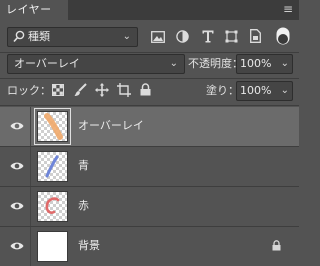 The image size is (320, 266). I want to click on filter-kind-select: 種類 ⌄, so click(72, 37).